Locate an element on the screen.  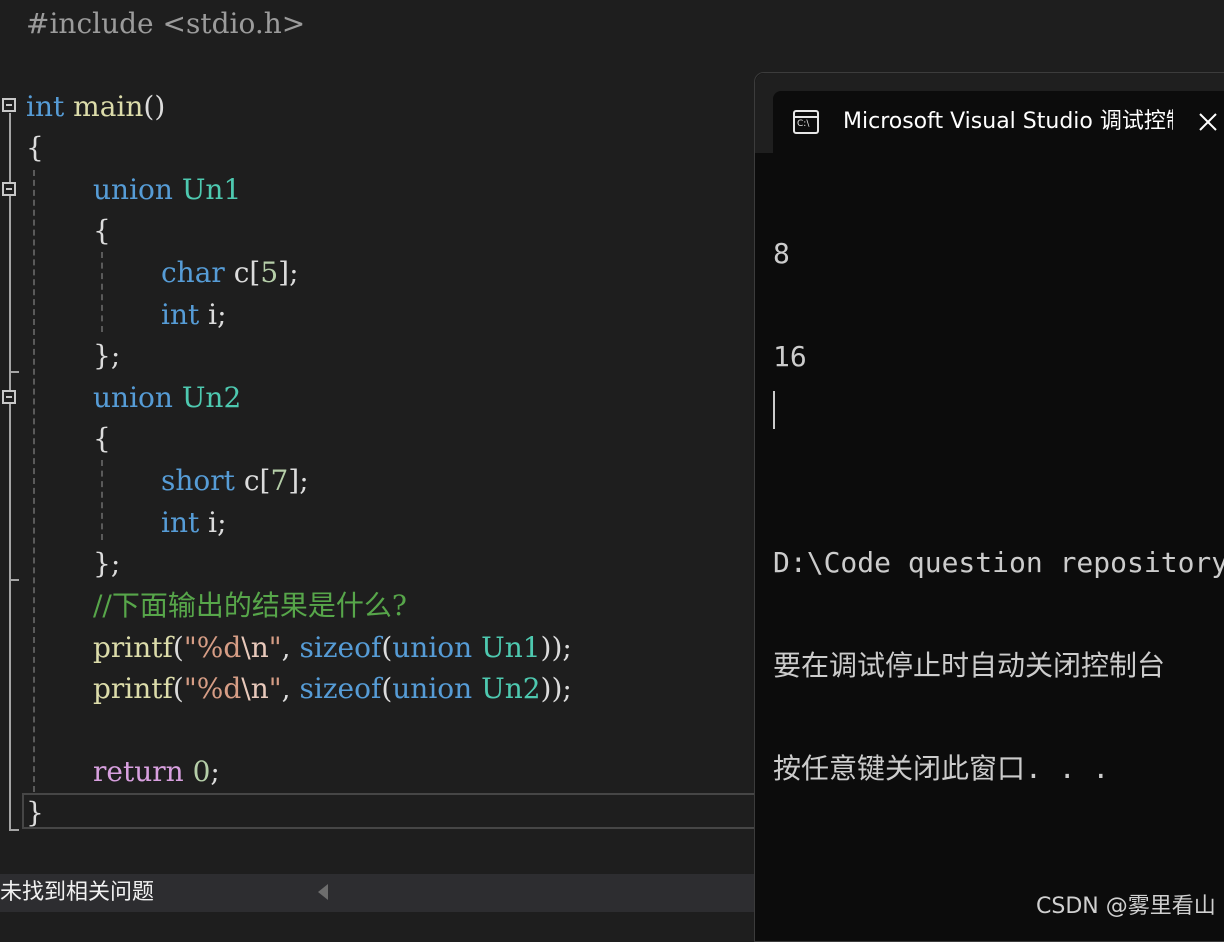
code-line-int-i-2: int i; is located at coordinates (194, 523).